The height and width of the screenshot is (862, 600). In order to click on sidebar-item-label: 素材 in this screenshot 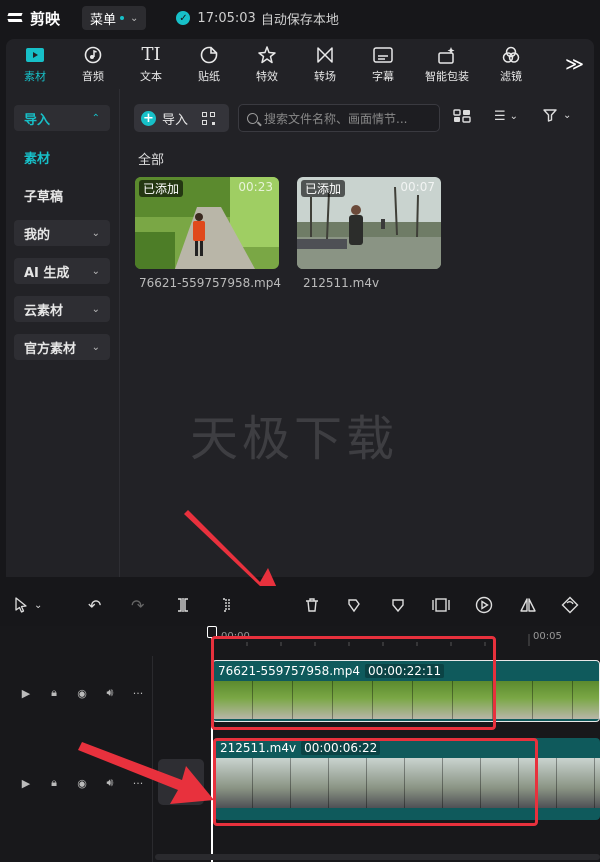, I will do `click(37, 159)`.